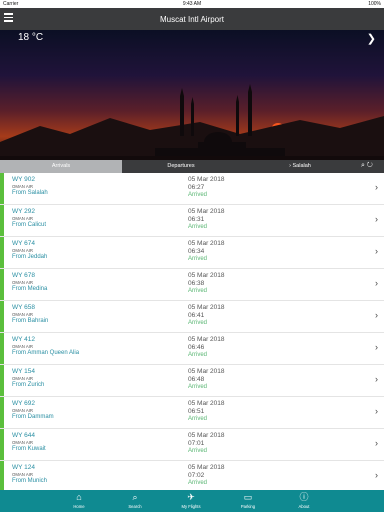 Image resolution: width=384 pixels, height=512 pixels. I want to click on tabbar-home: ⌂ Home, so click(79, 501).